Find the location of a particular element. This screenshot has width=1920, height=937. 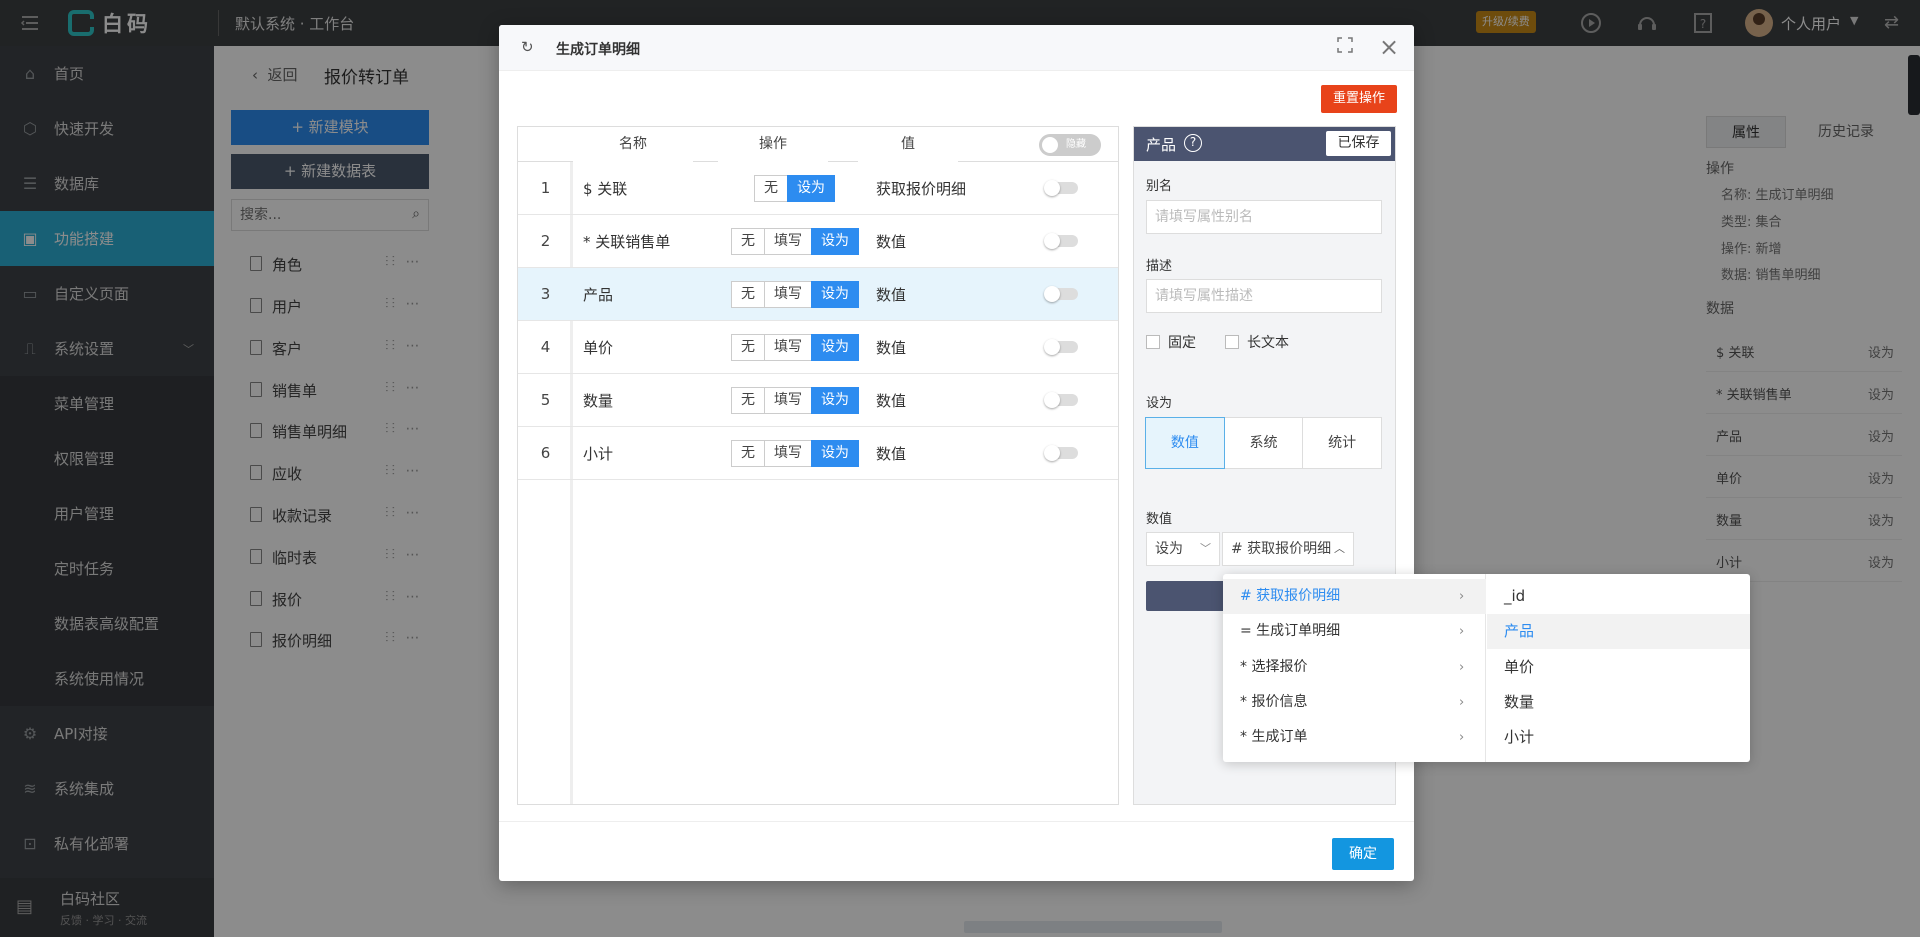

cascader-option-label: * 选择报价 is located at coordinates (1274, 667).